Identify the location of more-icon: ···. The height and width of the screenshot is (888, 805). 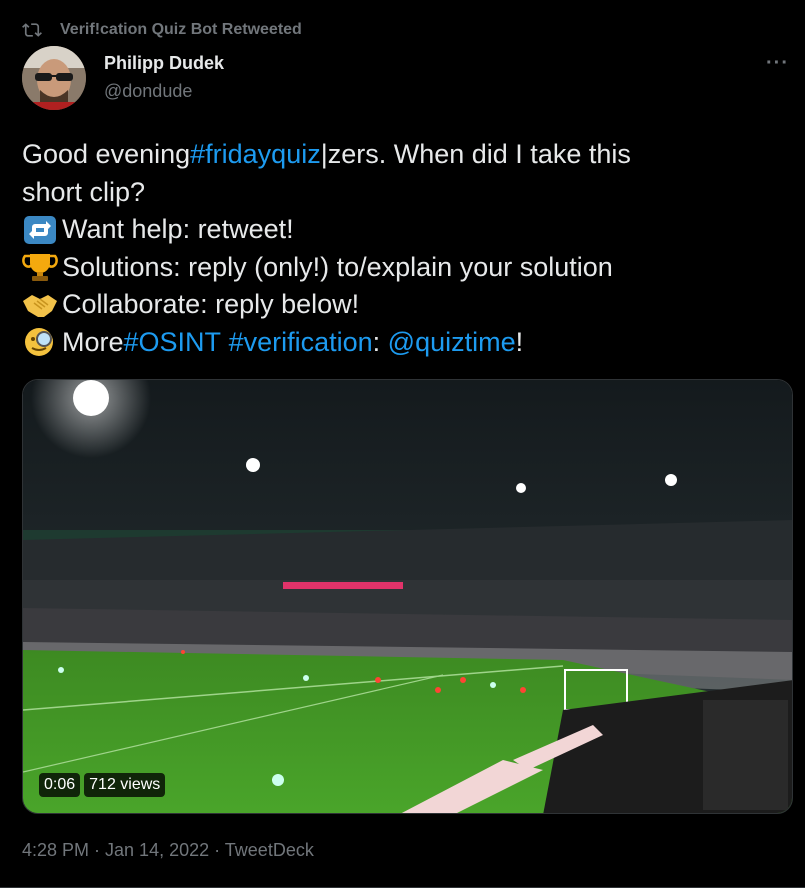
(777, 63).